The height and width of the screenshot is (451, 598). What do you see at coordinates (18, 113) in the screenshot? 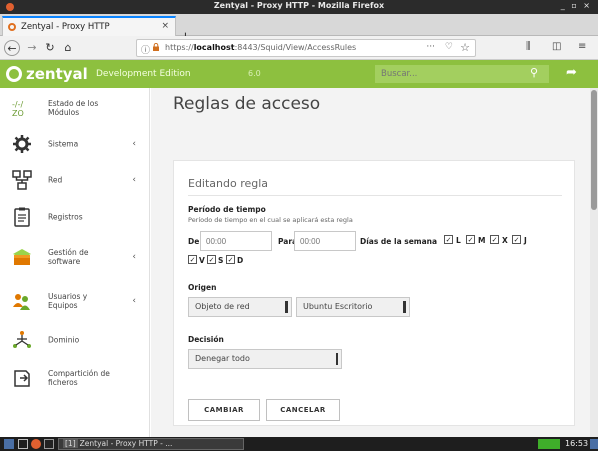
I see `svg-text: ZO` at bounding box center [18, 113].